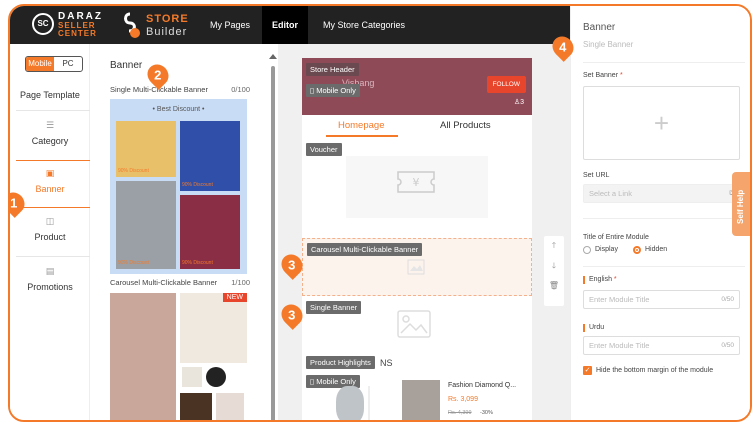 The width and height of the screenshot is (756, 426). I want to click on move-up-icon: 🡑, so click(554, 246).